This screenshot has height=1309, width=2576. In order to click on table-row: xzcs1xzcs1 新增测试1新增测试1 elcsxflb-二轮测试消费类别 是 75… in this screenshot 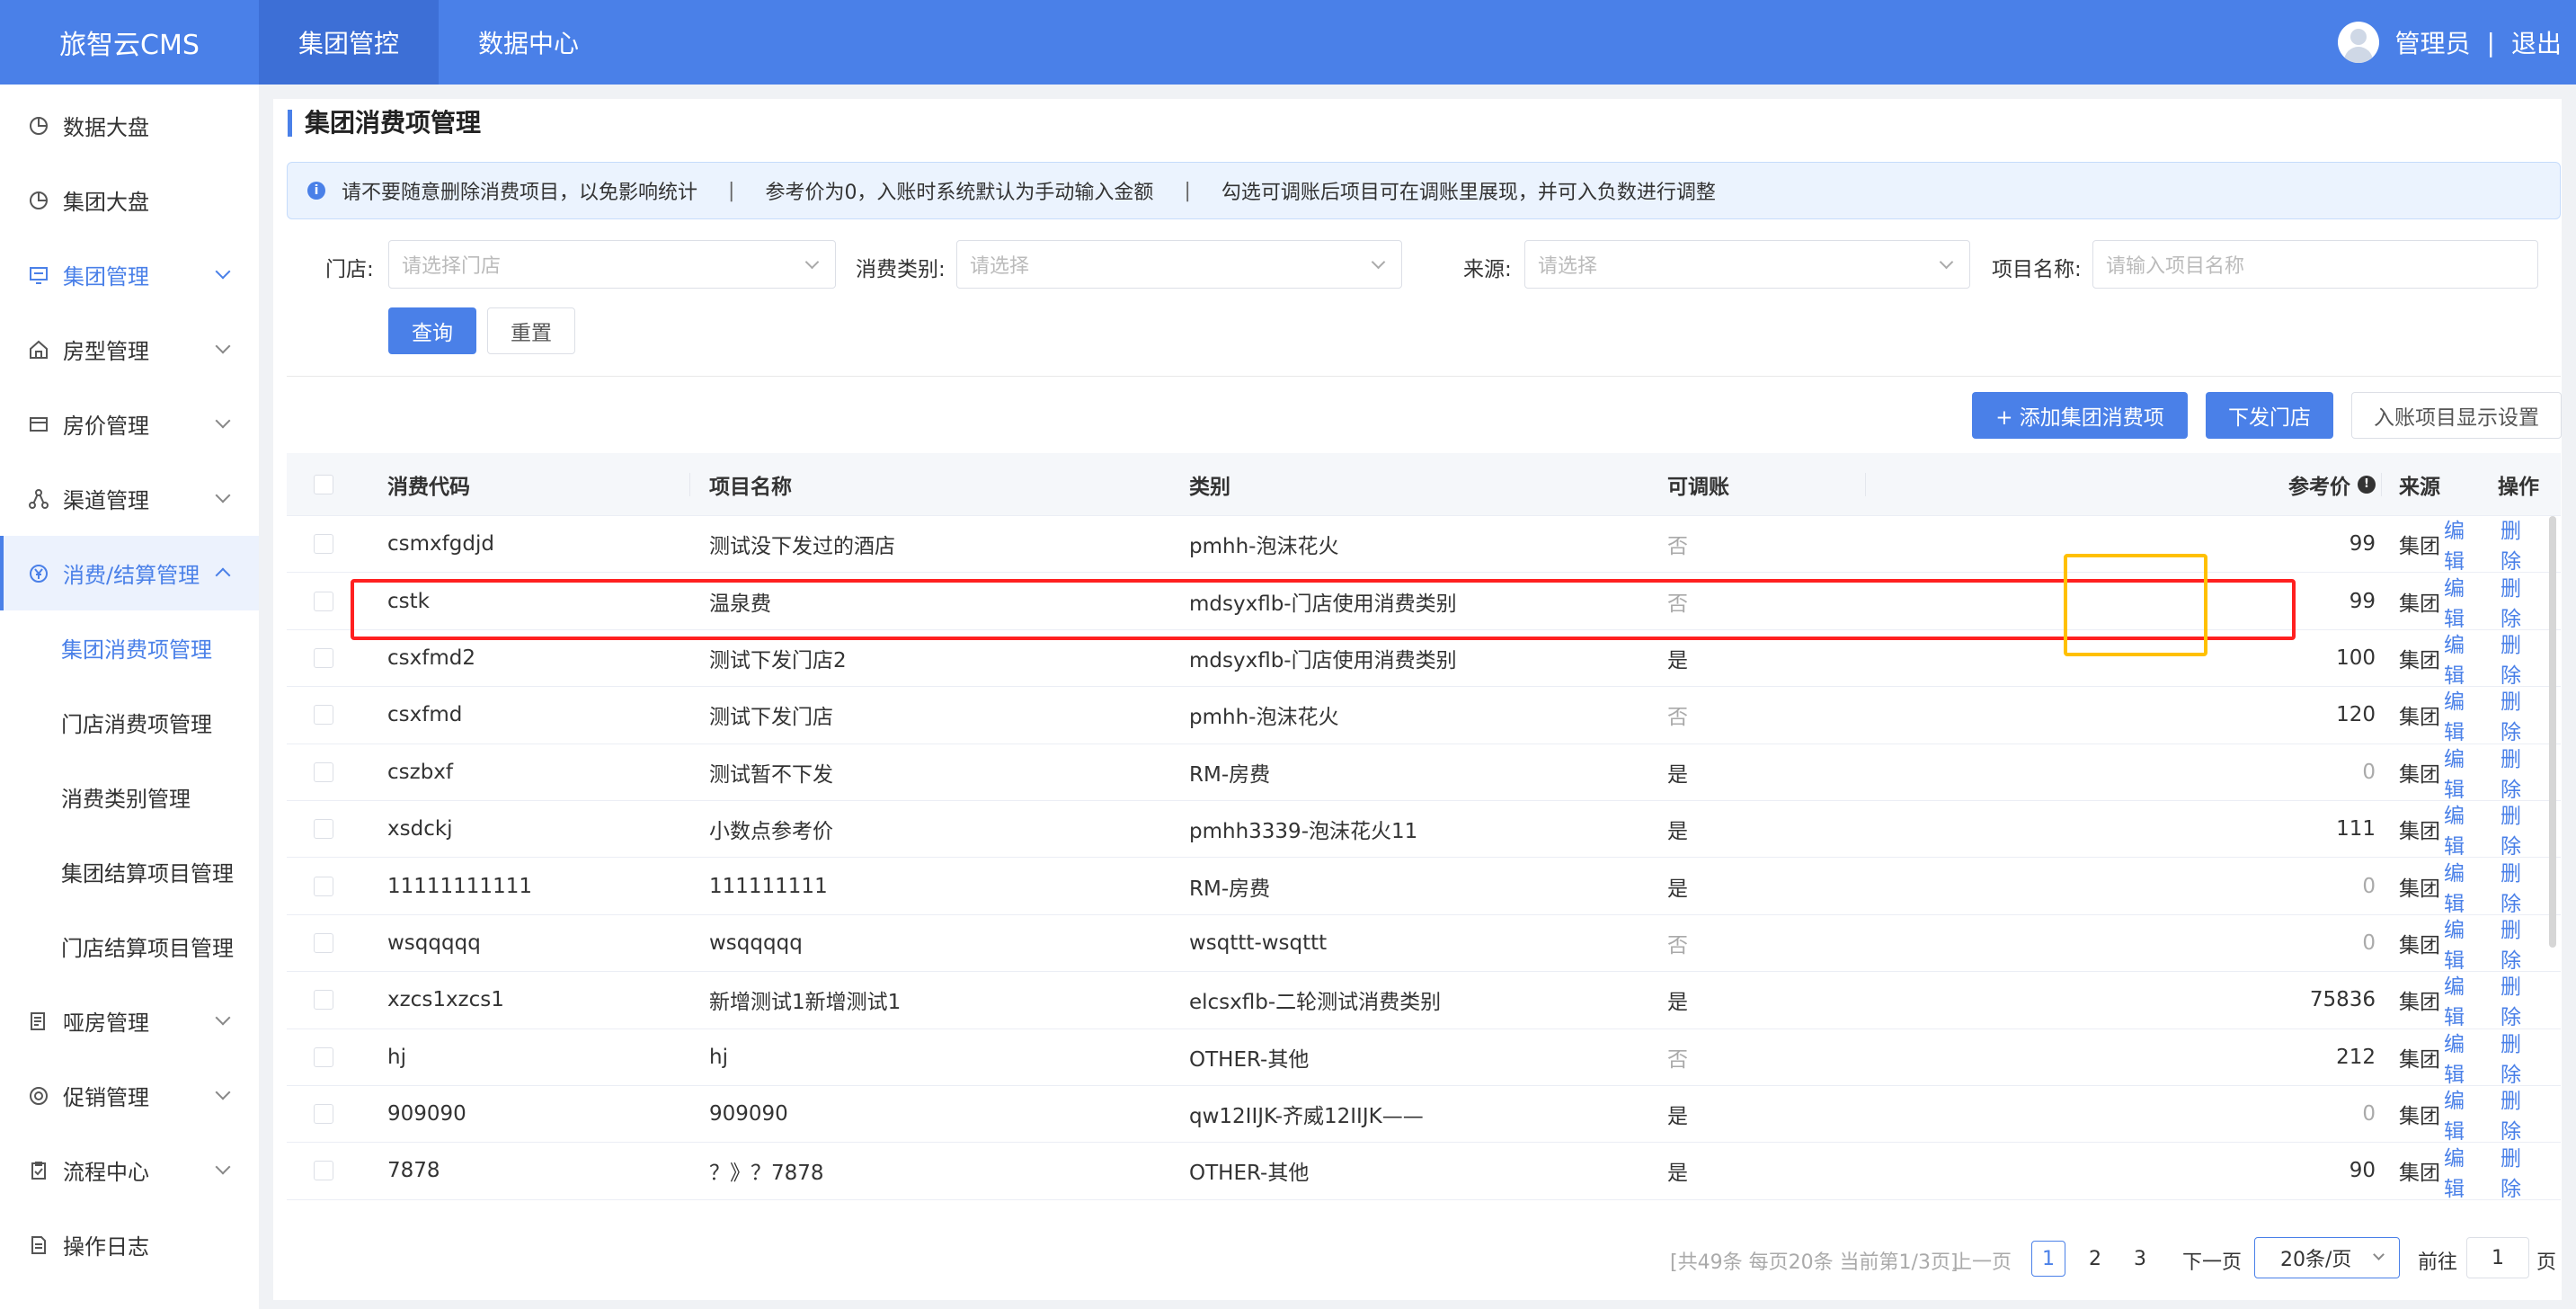, I will do `click(1424, 999)`.